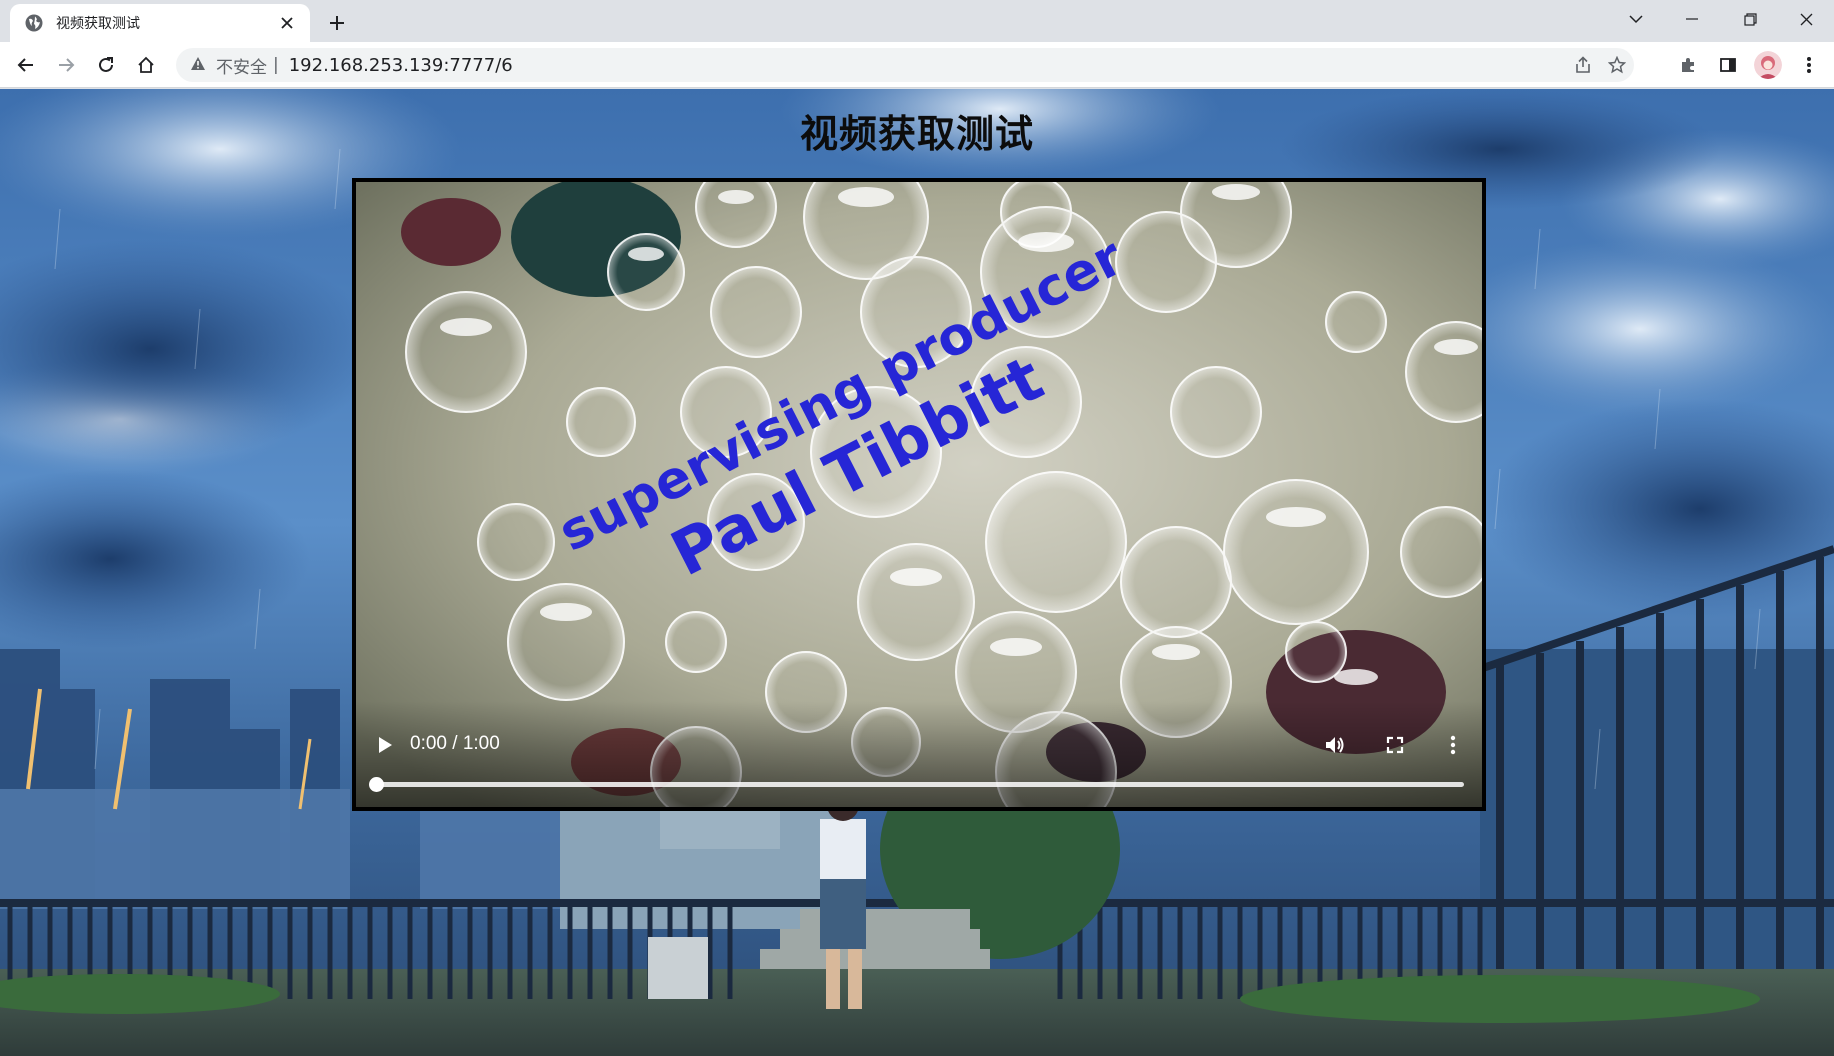 Image resolution: width=1834 pixels, height=1056 pixels. Describe the element at coordinates (1692, 19) in the screenshot. I see `minimize-icon` at that location.